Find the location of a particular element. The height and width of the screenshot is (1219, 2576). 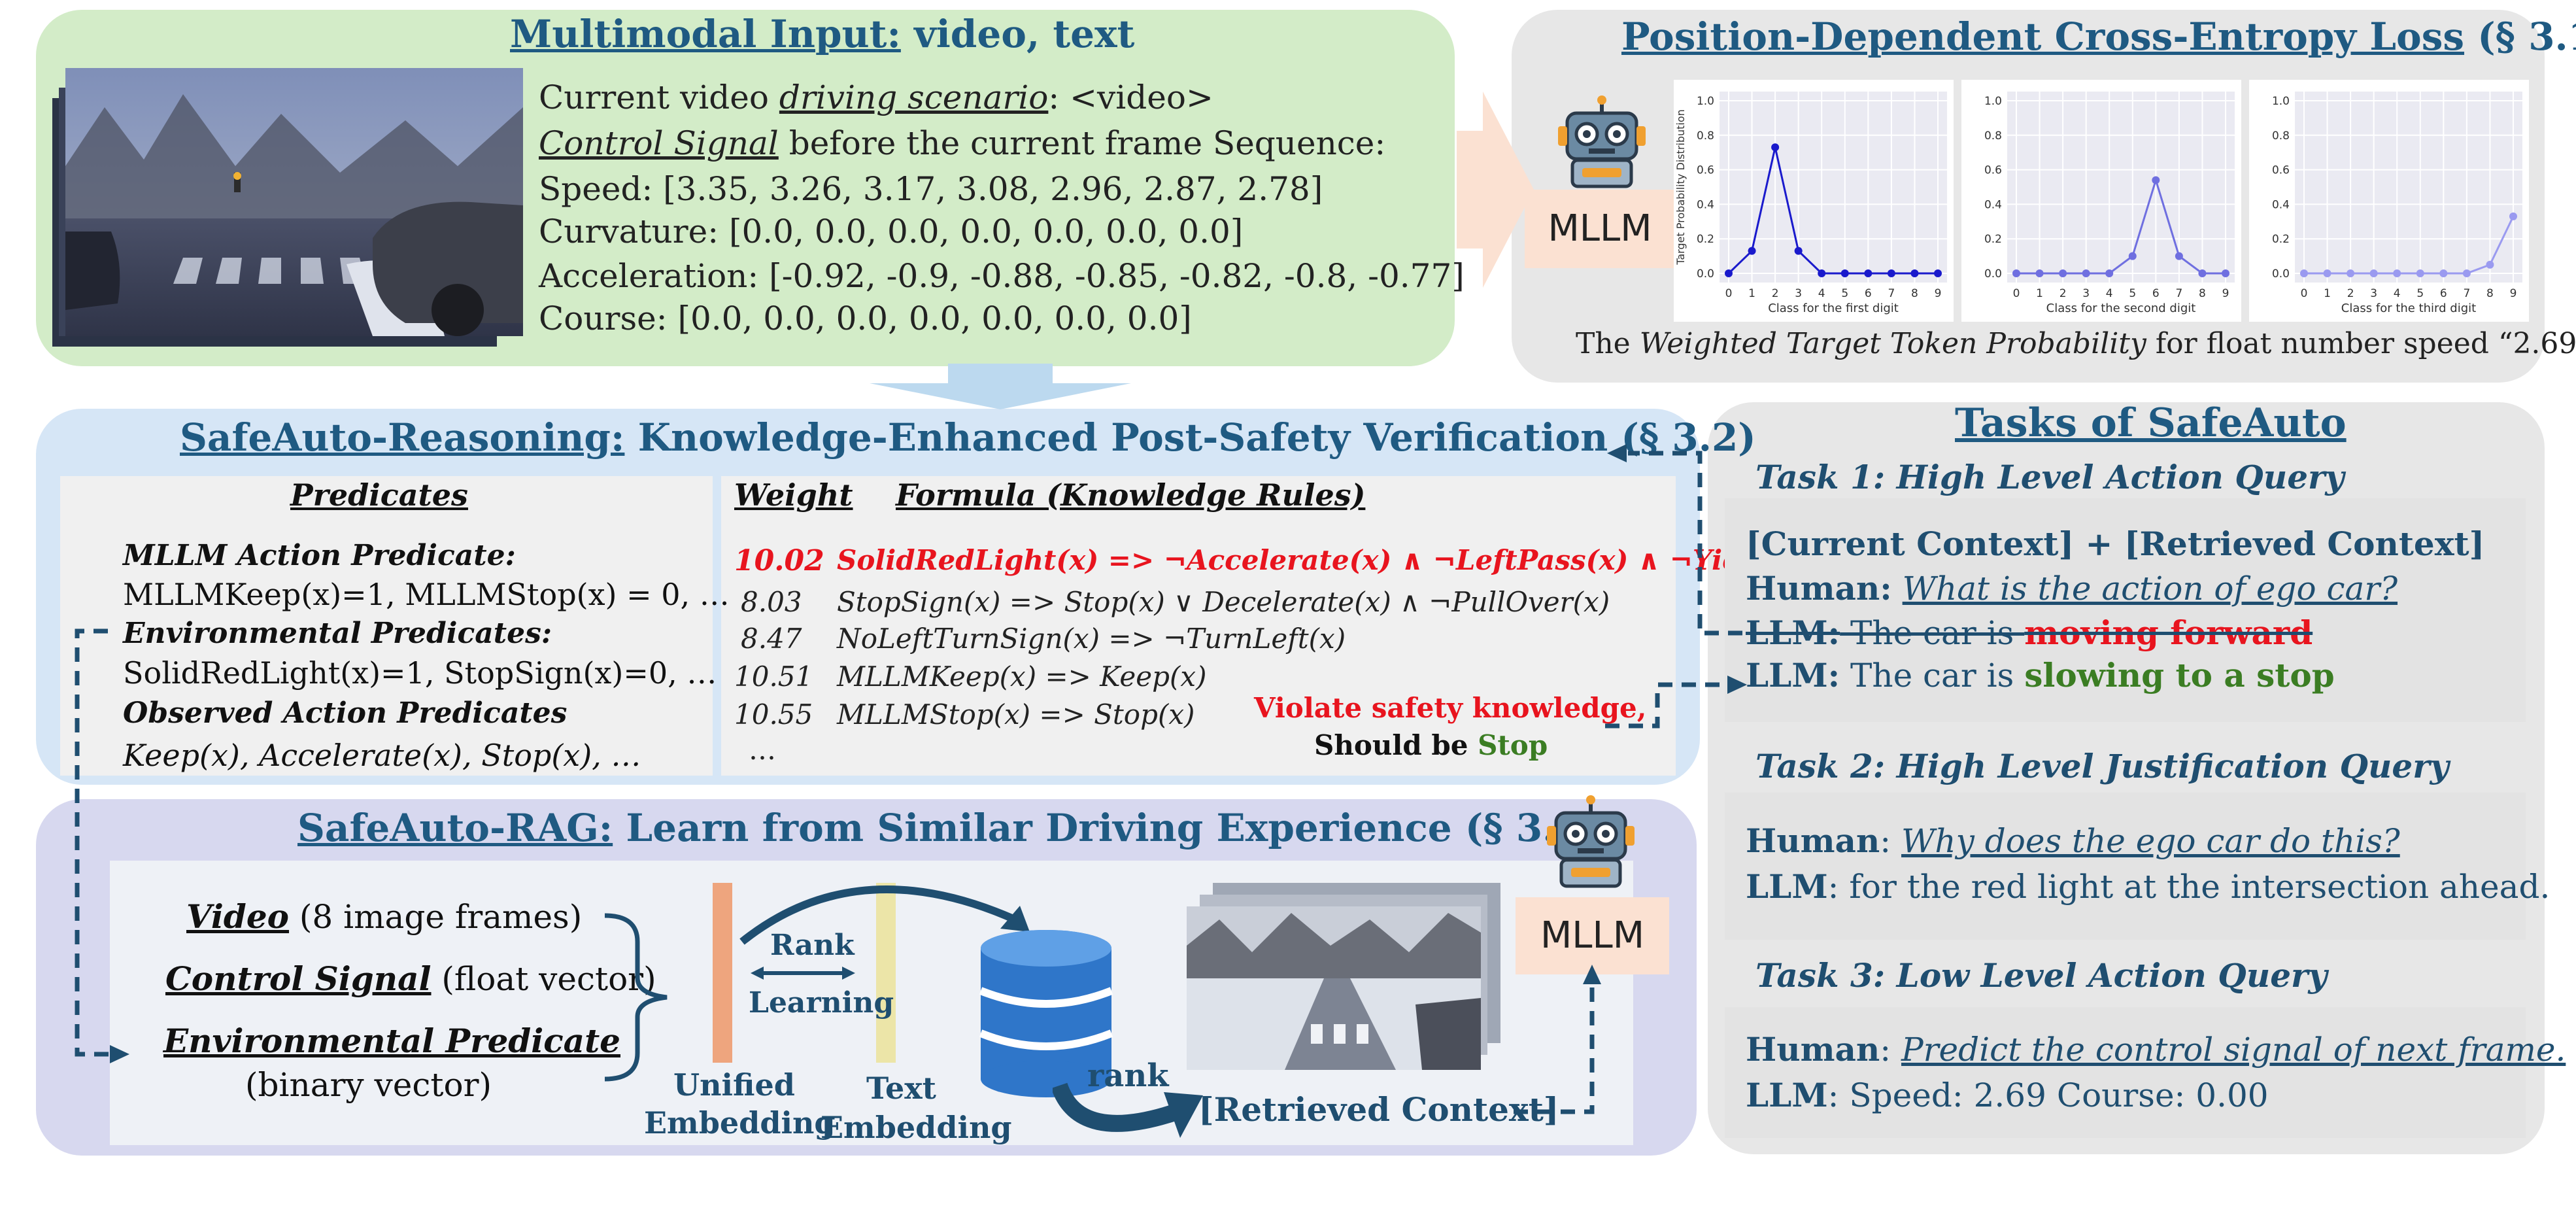

input-line2-em: Control Signal is located at coordinates (659, 143).